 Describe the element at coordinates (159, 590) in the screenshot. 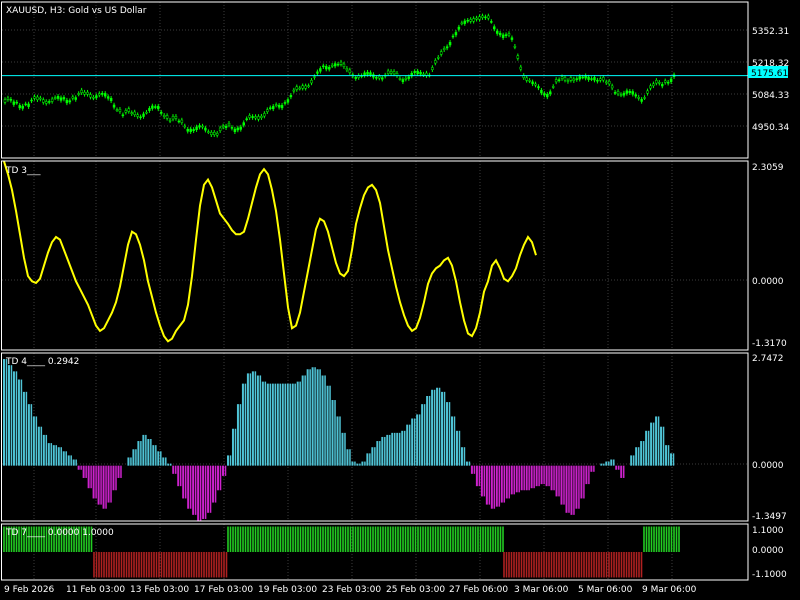

I see `time-axis-label: 13 Feb 03:00` at that location.